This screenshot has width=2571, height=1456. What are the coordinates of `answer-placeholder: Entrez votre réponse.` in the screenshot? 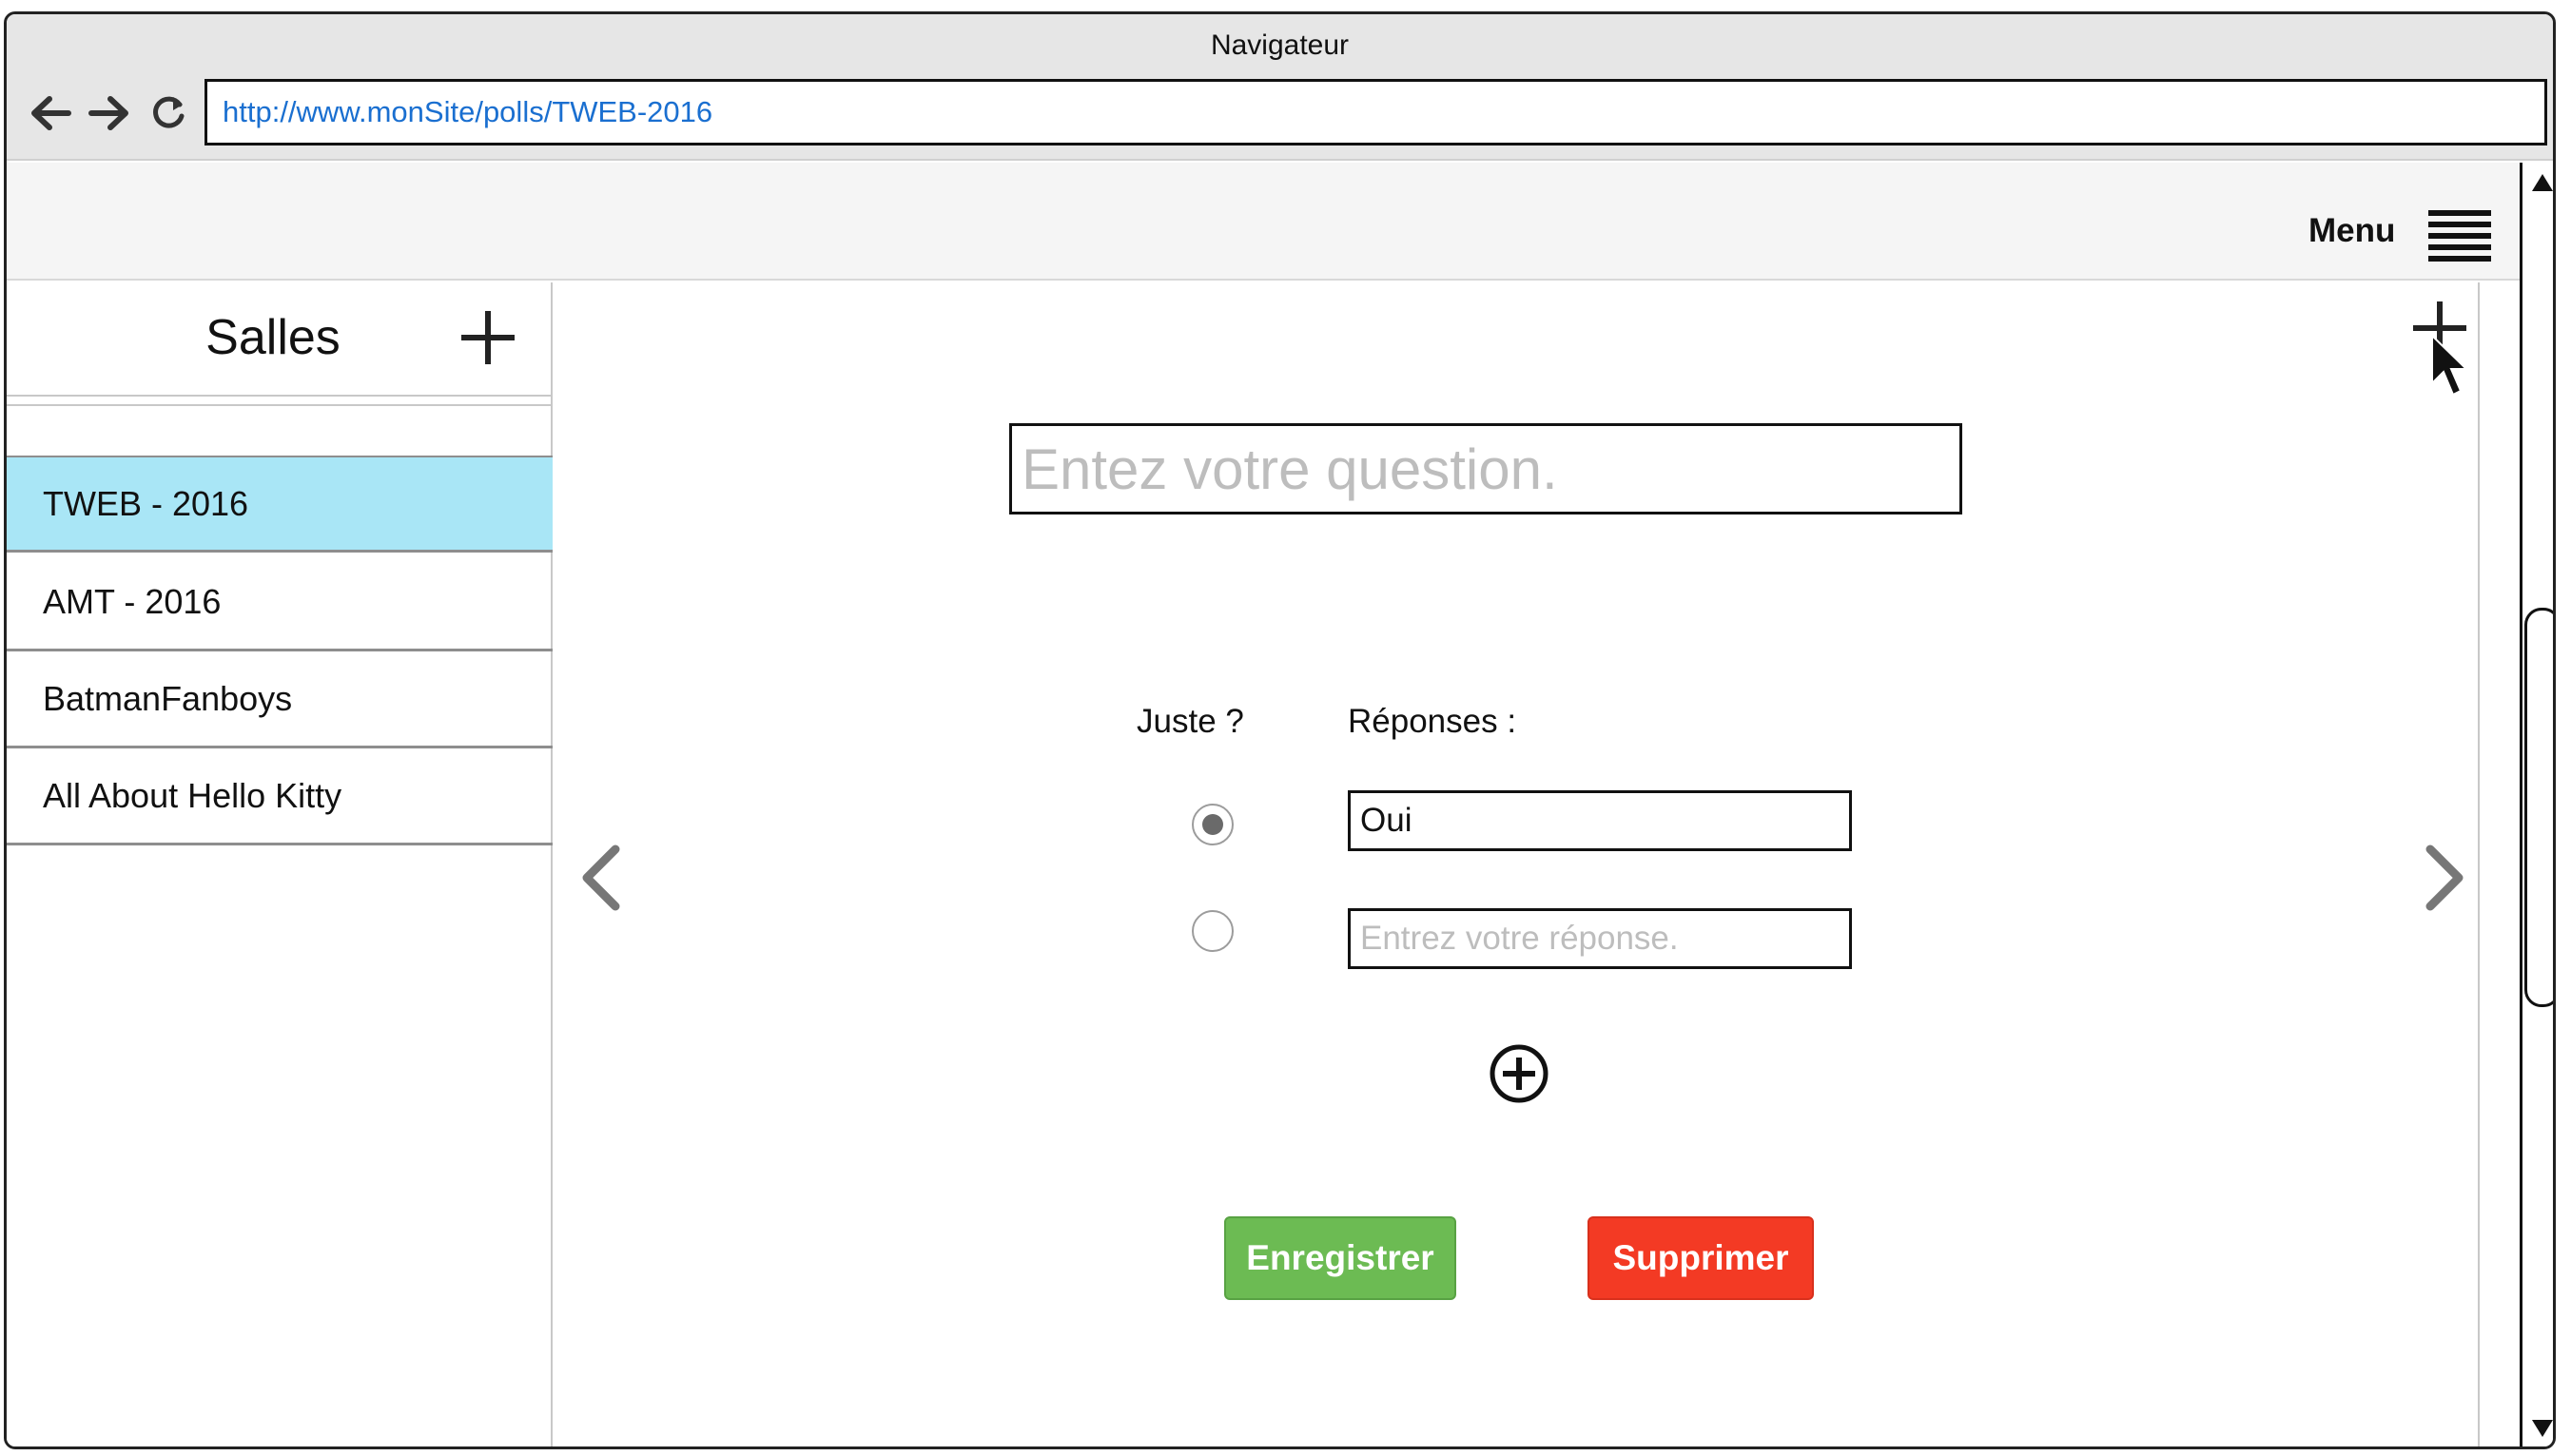 It's located at (1519, 939).